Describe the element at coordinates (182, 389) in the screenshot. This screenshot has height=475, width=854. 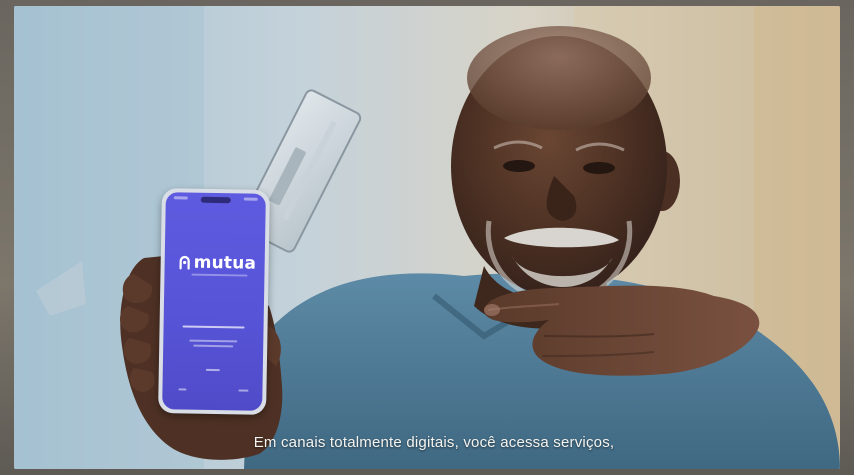
I see `screen-footer-left` at that location.